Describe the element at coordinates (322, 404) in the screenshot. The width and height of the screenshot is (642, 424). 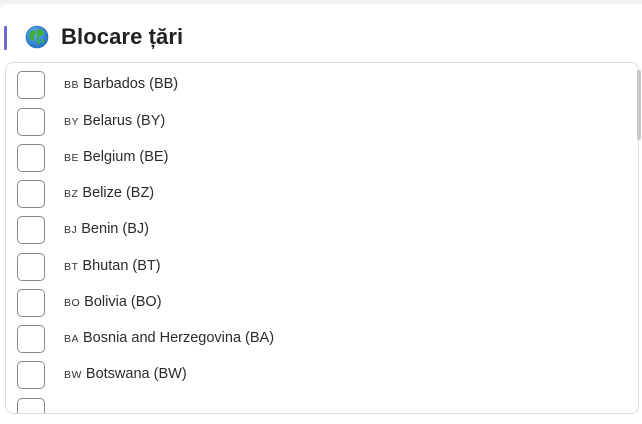
I see `country-row` at that location.